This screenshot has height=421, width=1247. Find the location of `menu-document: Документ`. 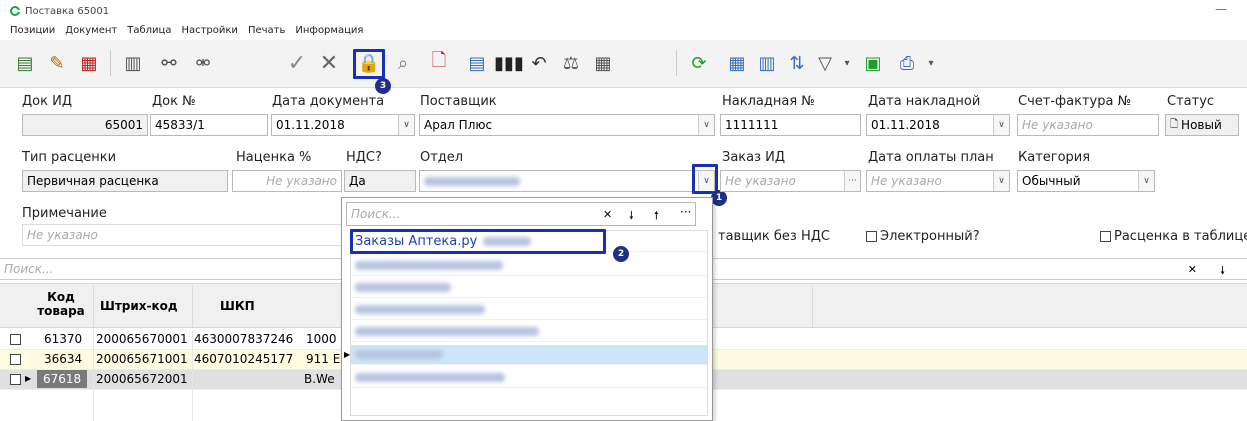

menu-document: Документ is located at coordinates (91, 30).